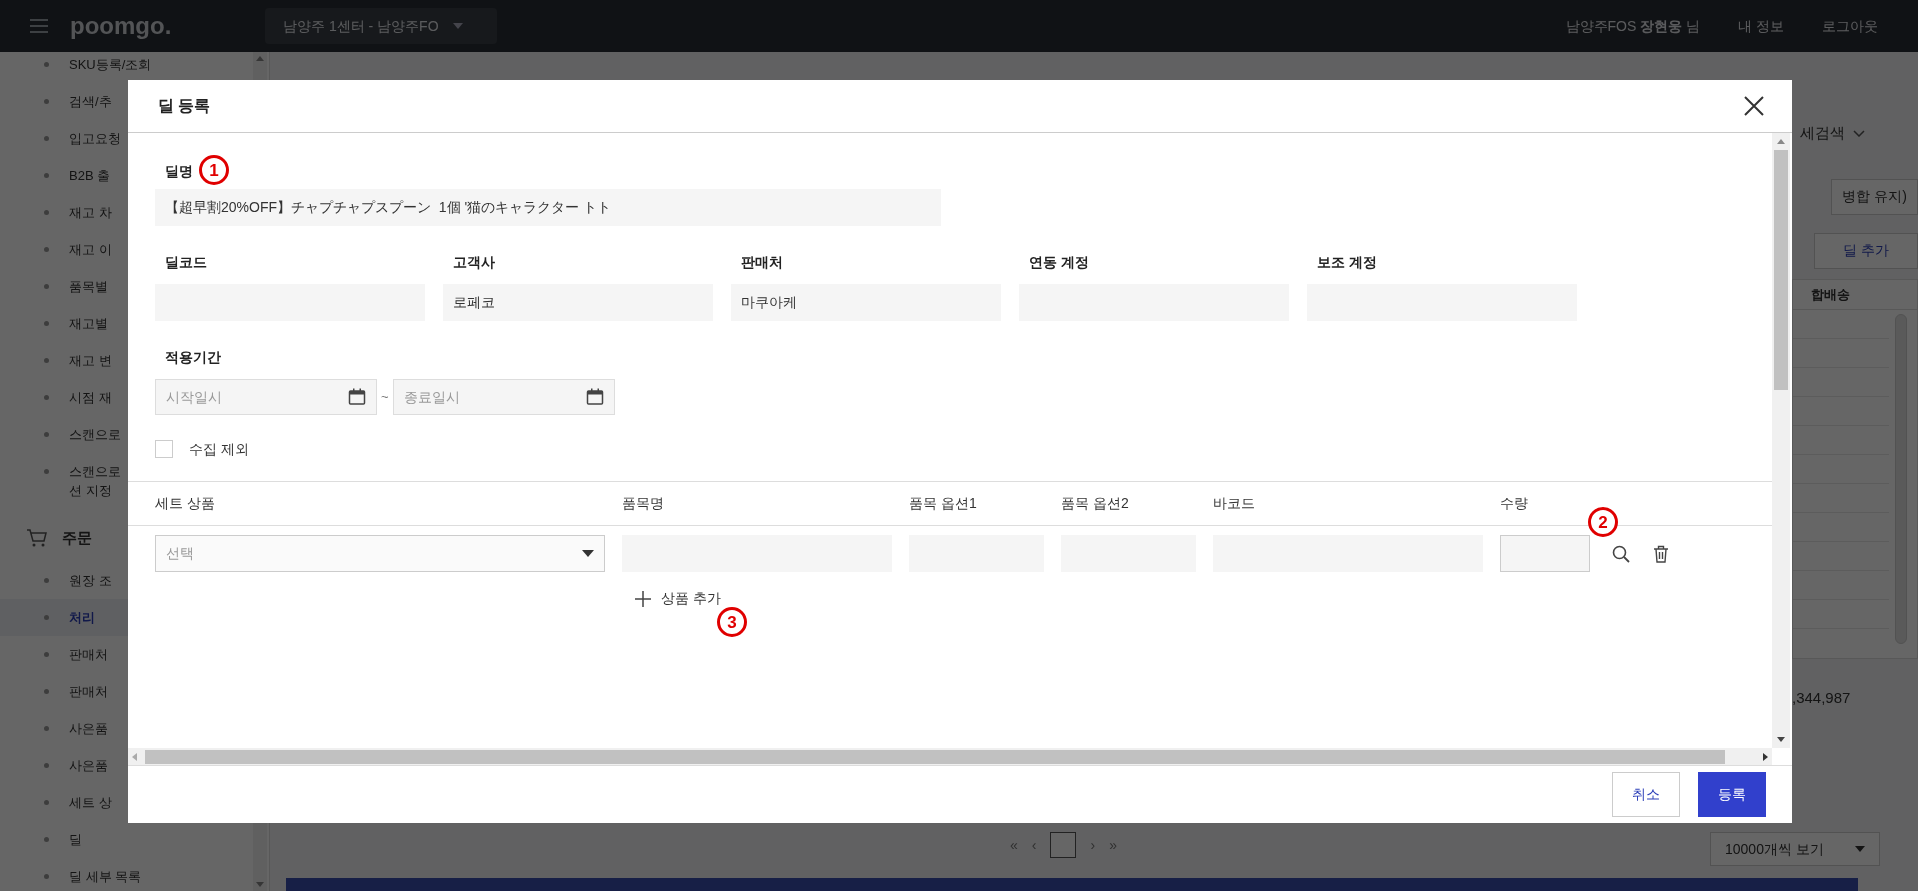 This screenshot has width=1918, height=891. Describe the element at coordinates (121, 26) in the screenshot. I see `logo: poomgo.` at that location.